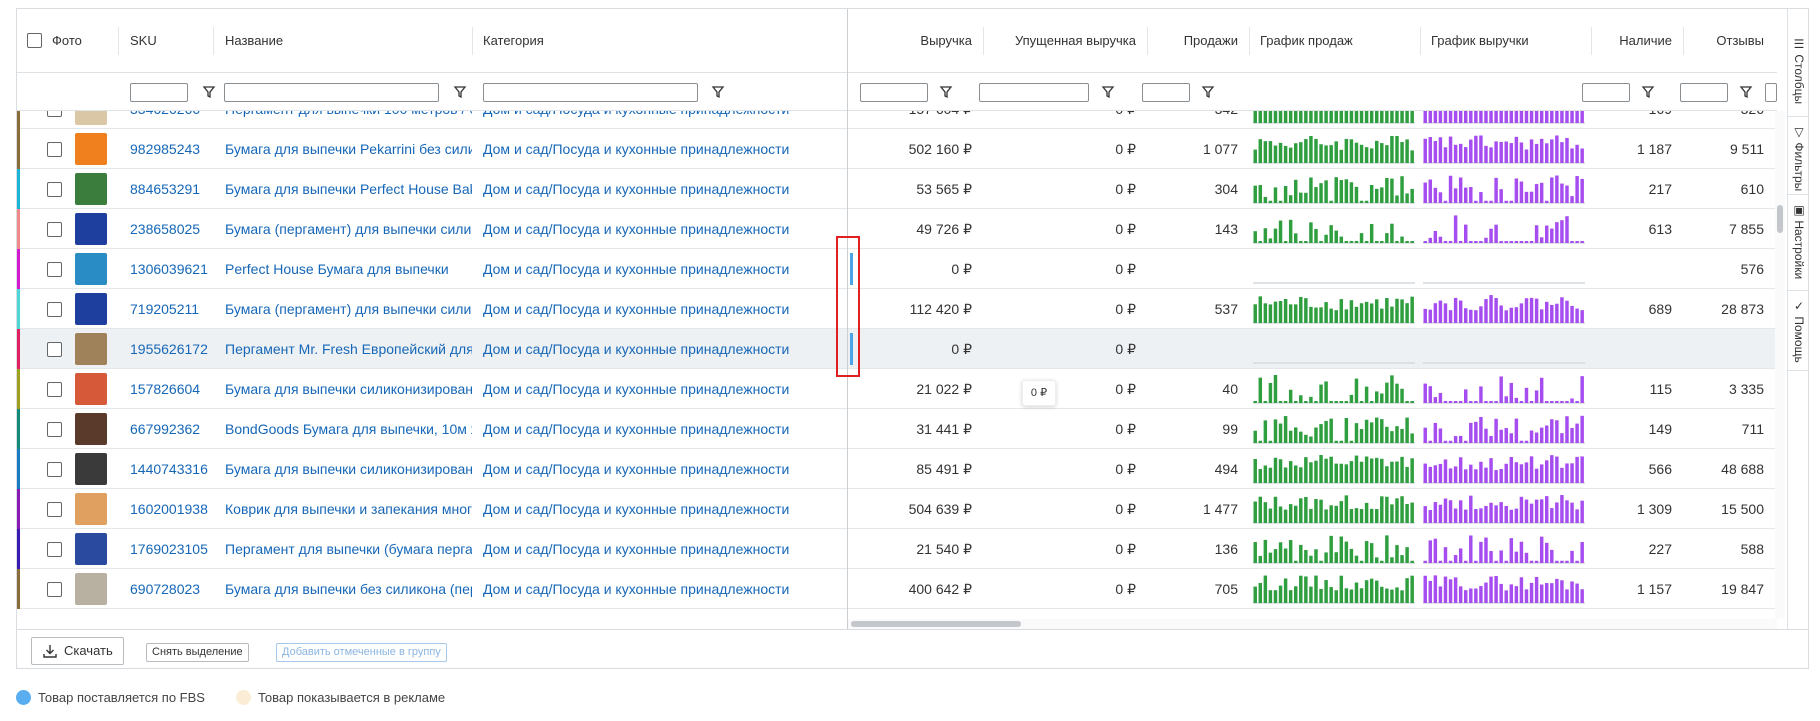 The width and height of the screenshot is (1820, 721). Describe the element at coordinates (513, 41) in the screenshot. I see `col-category-header: Категория` at that location.